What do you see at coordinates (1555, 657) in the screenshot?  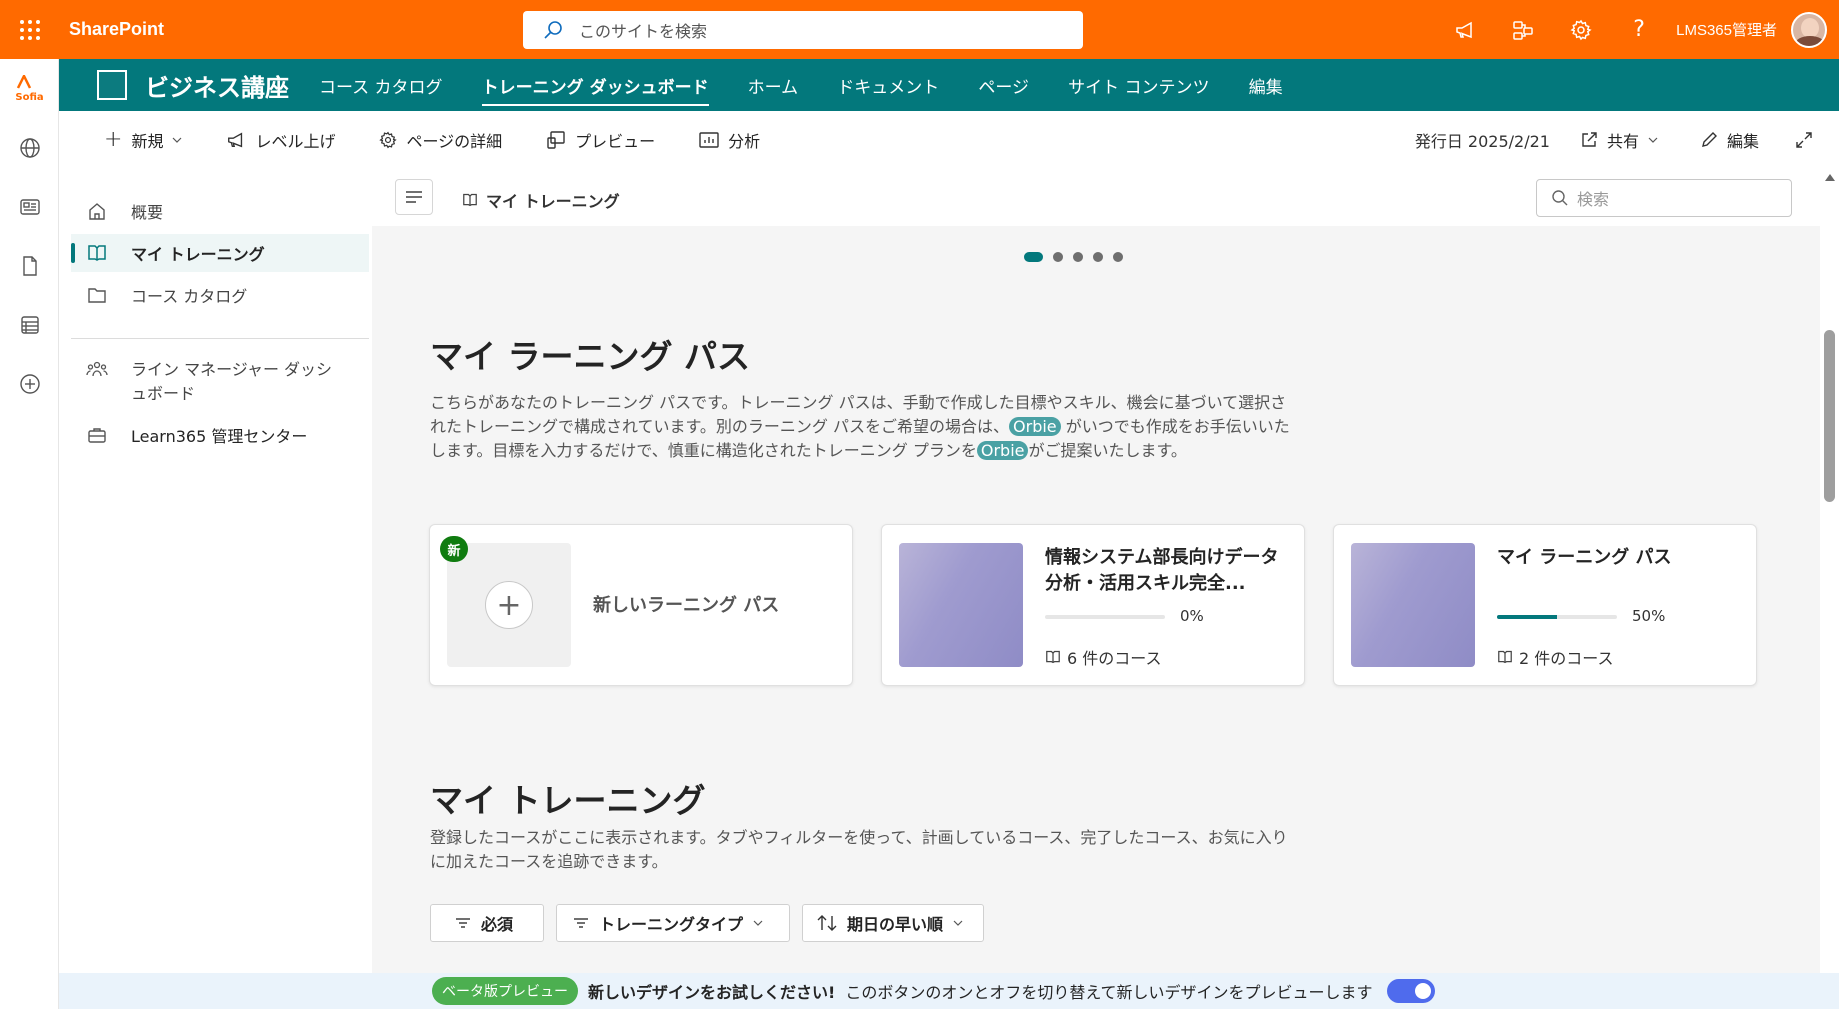 I see `learning-path-course-count: 2 件のコース` at bounding box center [1555, 657].